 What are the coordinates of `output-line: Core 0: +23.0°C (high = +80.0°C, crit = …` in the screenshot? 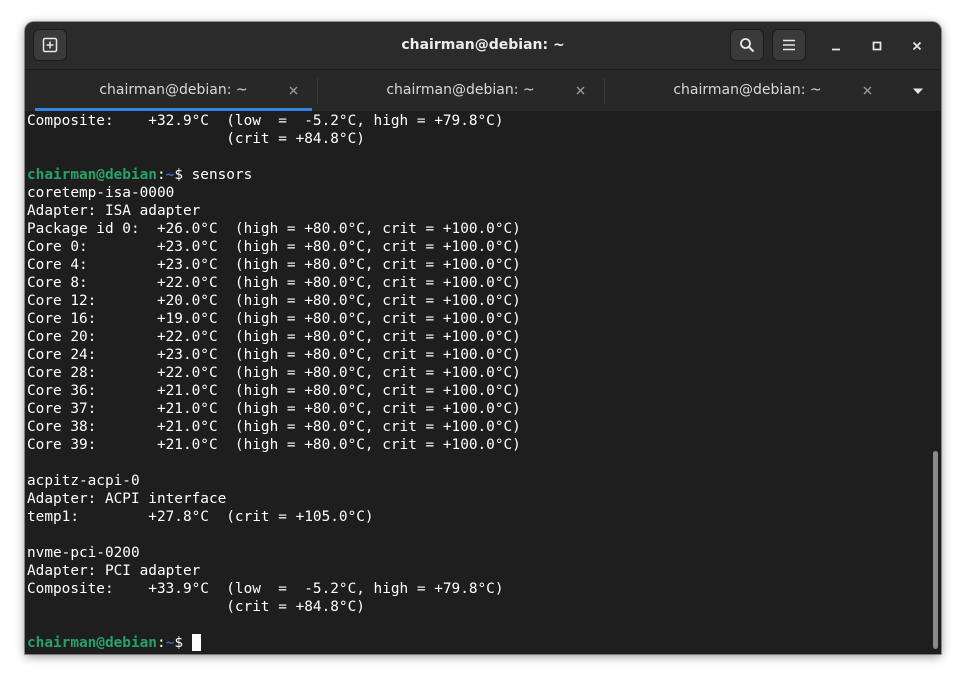 It's located at (274, 247).